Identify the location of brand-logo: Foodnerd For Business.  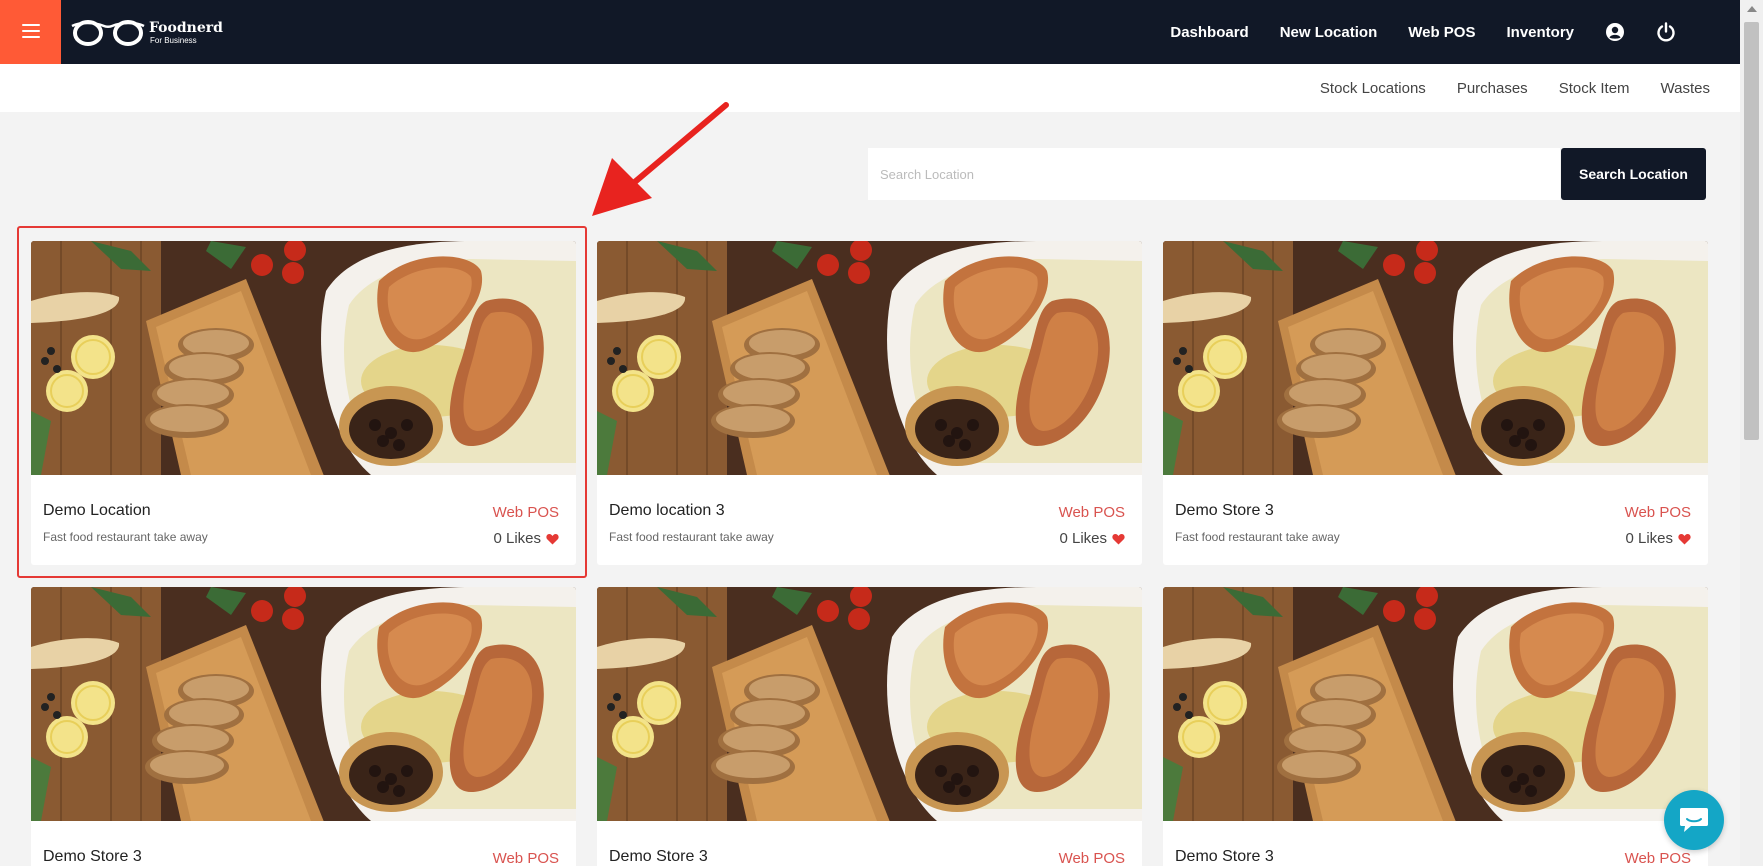
(155, 33).